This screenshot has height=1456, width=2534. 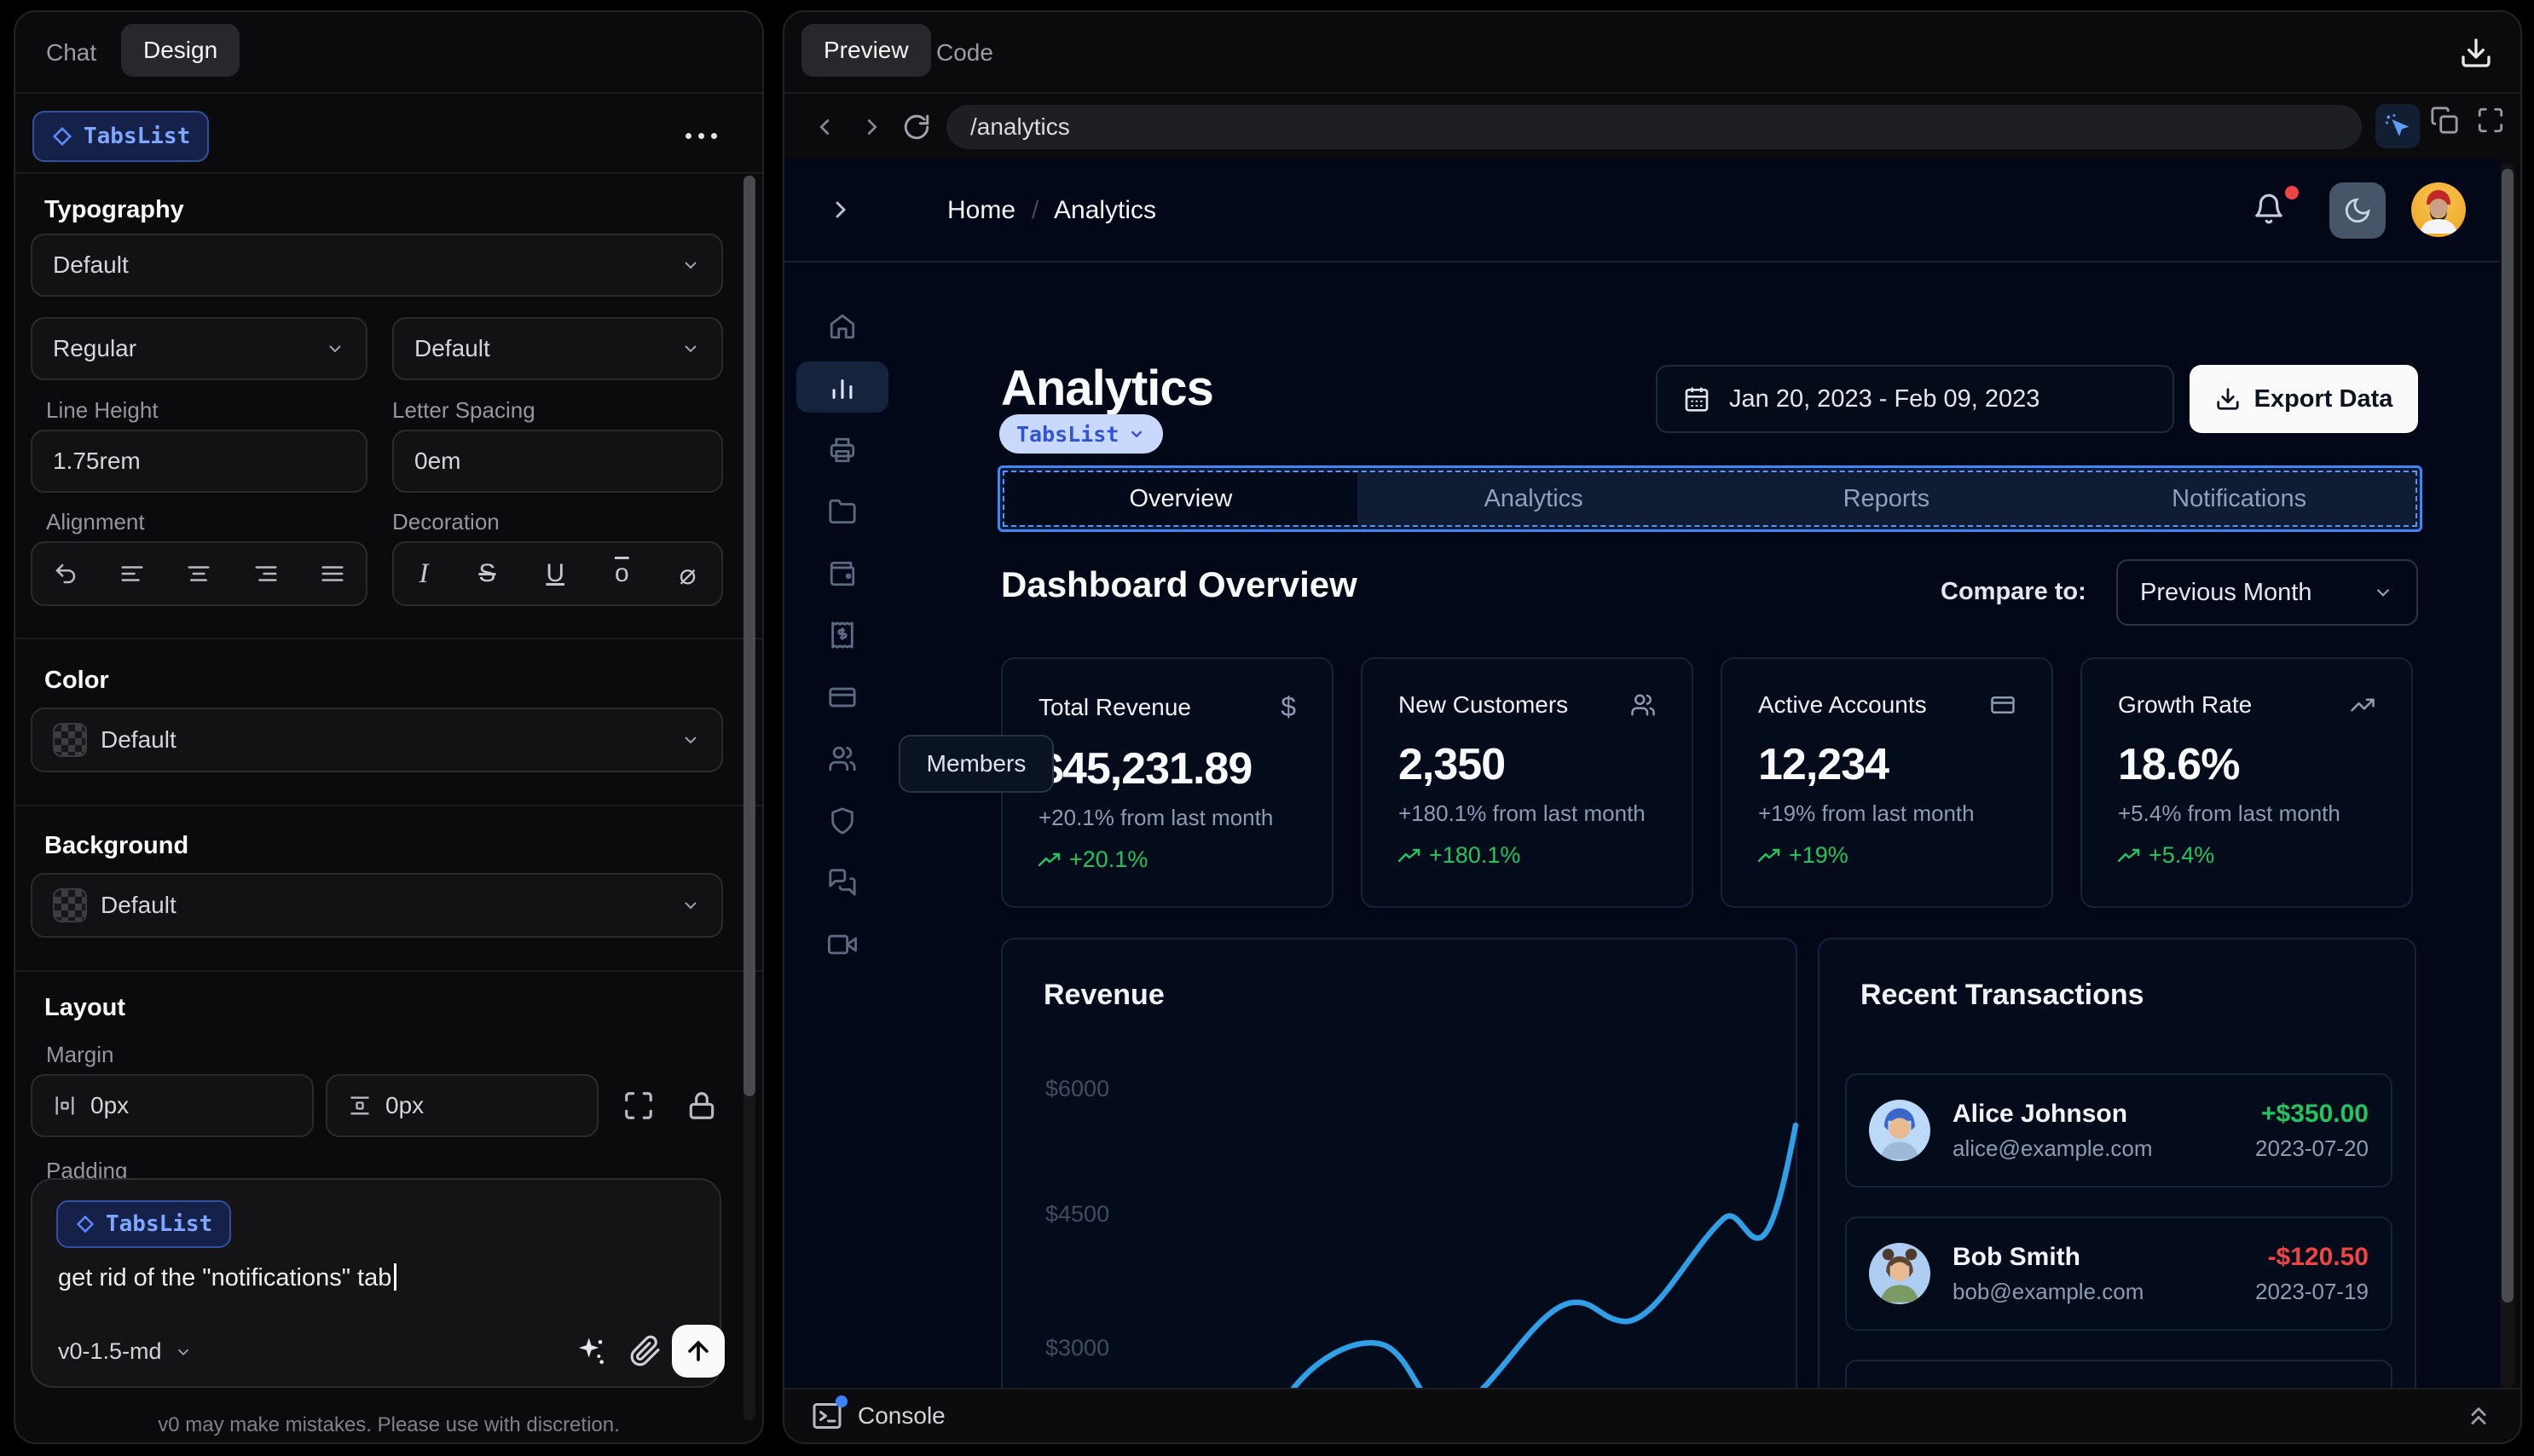 I want to click on font-family-select: Default, so click(x=377, y=265).